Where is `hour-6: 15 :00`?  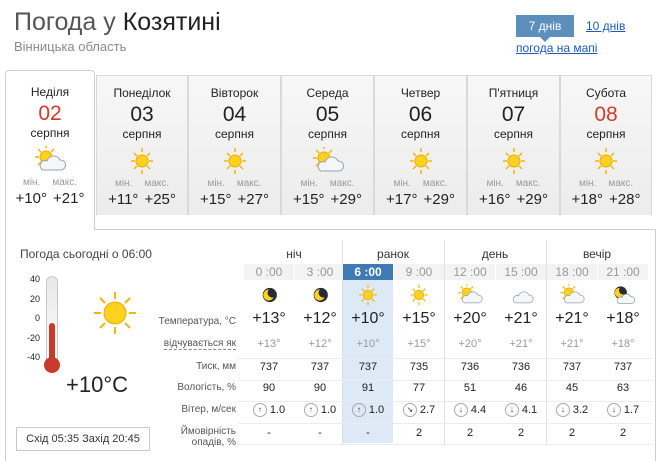 hour-6: 15 :00 is located at coordinates (521, 272).